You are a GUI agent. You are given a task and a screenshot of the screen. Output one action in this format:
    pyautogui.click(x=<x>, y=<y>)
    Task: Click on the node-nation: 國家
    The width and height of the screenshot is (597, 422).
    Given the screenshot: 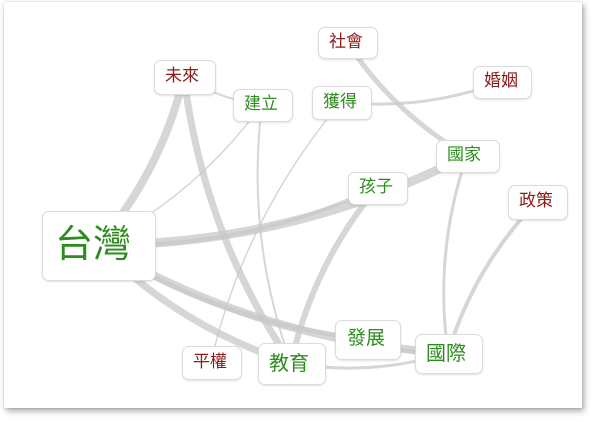 What is the action you would take?
    pyautogui.click(x=468, y=156)
    